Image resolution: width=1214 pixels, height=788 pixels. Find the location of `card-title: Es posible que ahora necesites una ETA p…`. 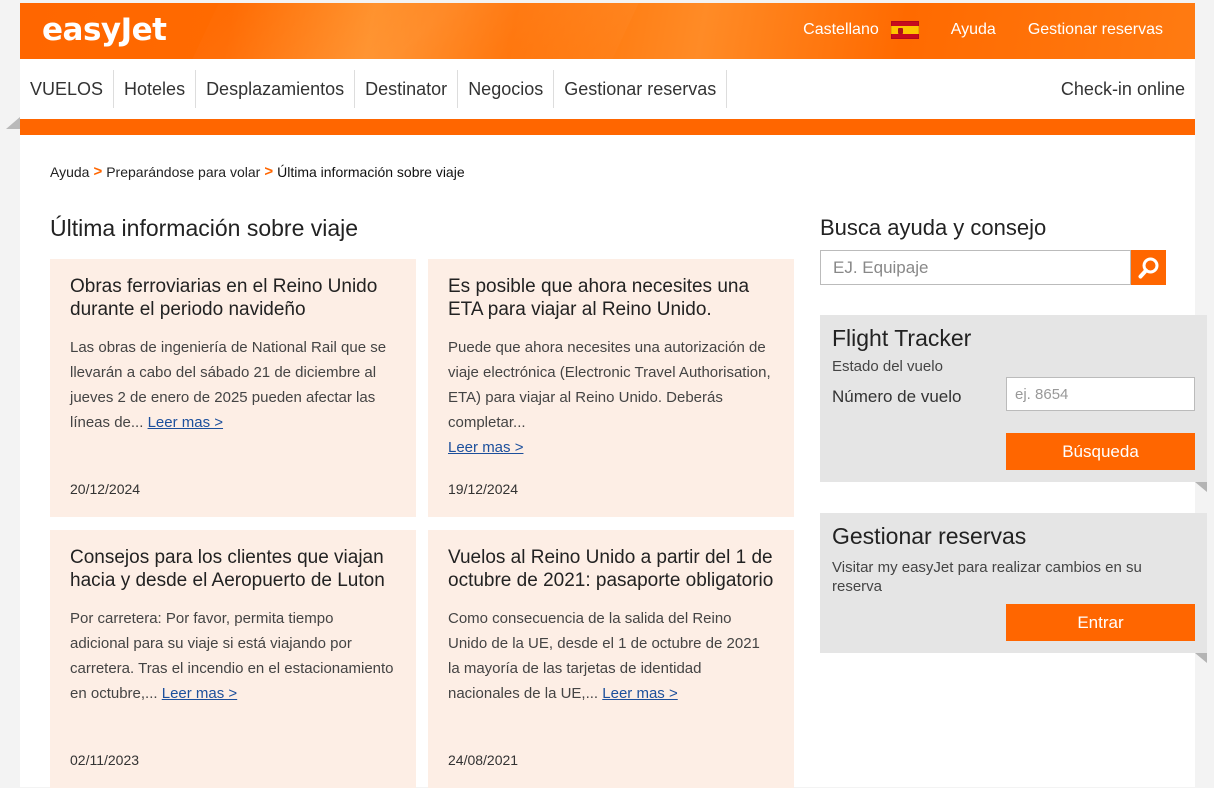

card-title: Es posible que ahora necesites una ETA p… is located at coordinates (611, 298).